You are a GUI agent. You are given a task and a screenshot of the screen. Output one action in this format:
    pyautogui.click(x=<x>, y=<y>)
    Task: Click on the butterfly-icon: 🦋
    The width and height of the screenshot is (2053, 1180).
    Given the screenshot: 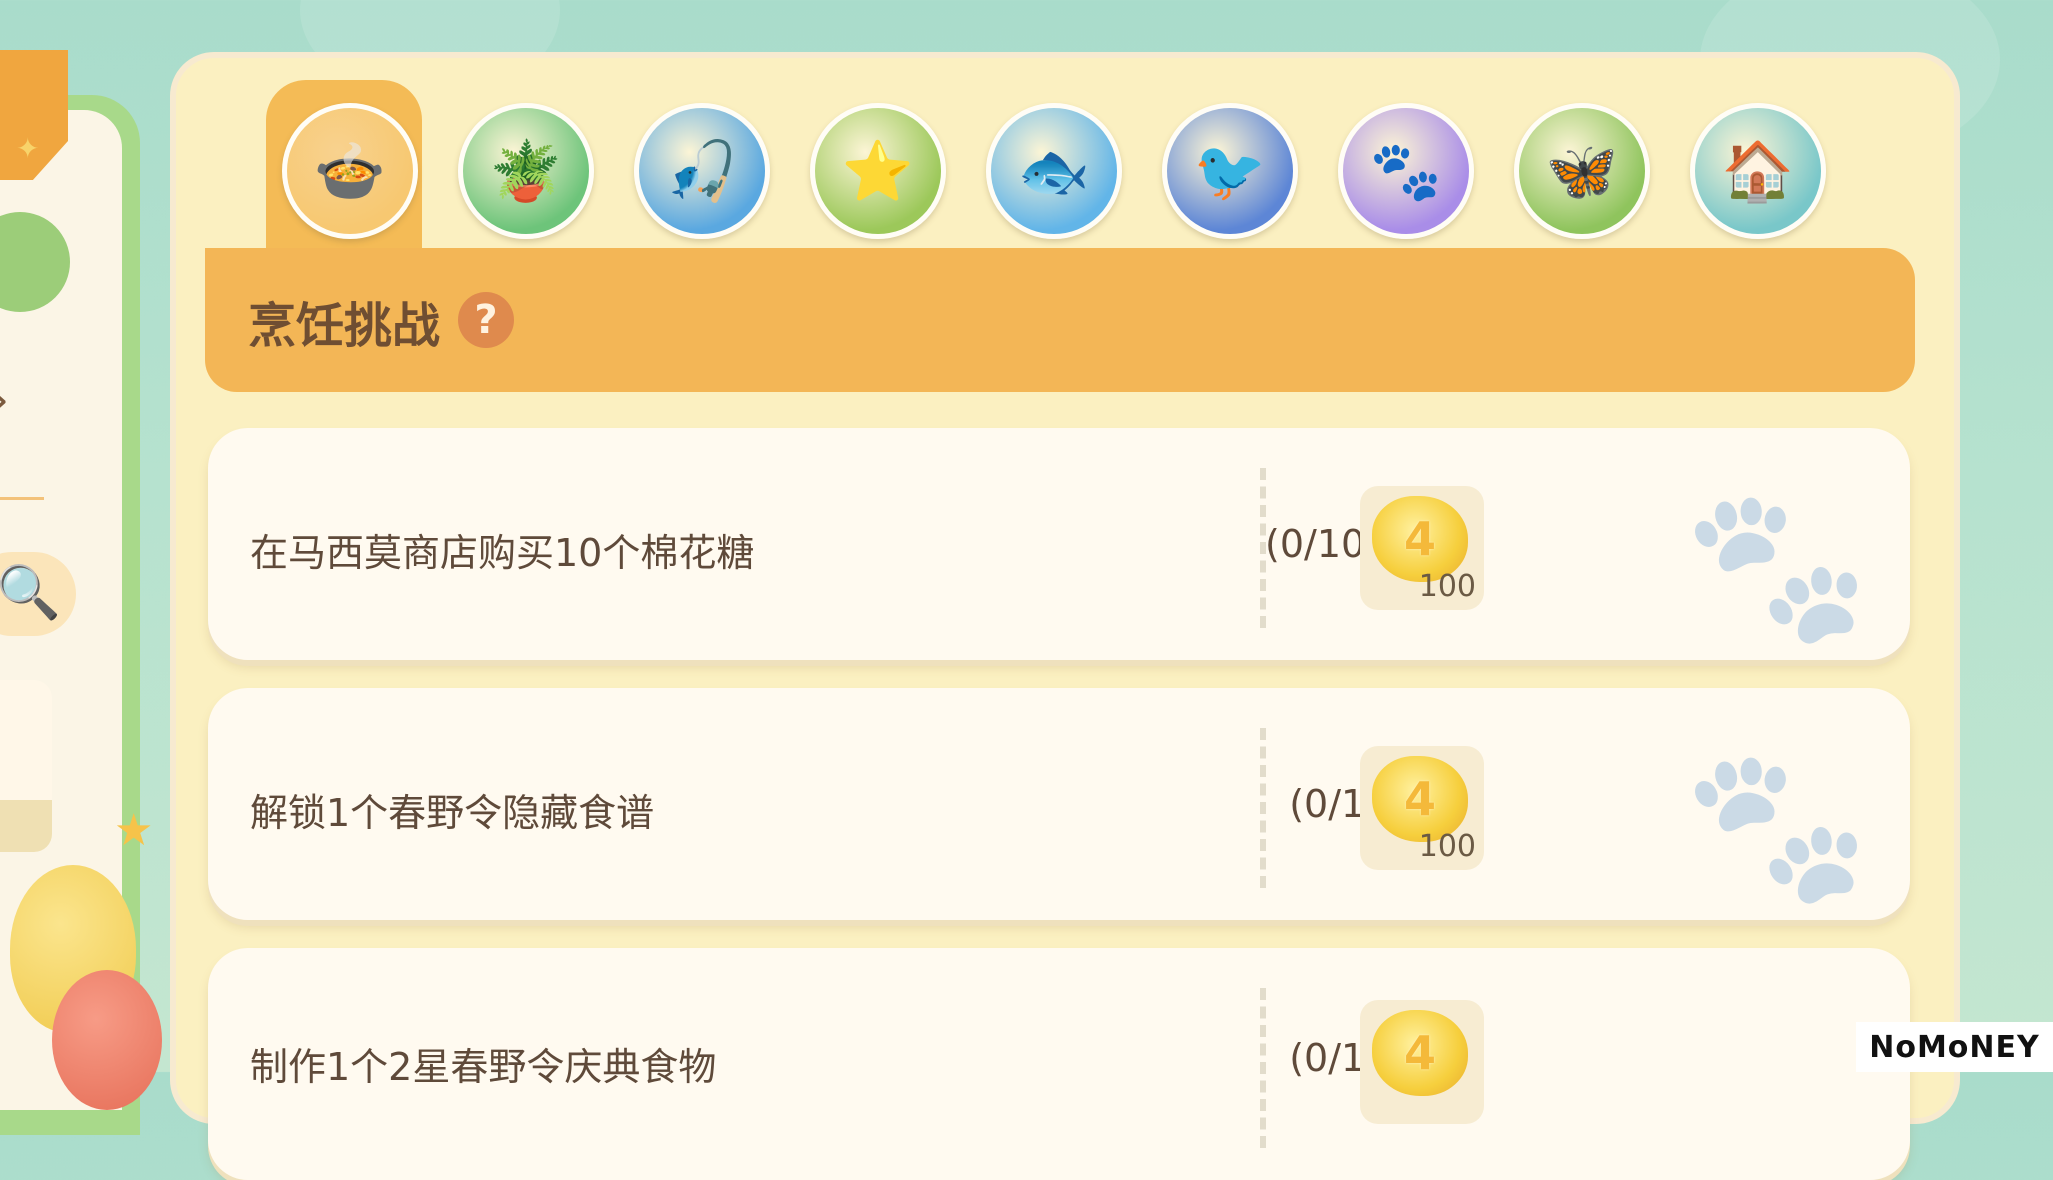 What is the action you would take?
    pyautogui.click(x=1582, y=170)
    